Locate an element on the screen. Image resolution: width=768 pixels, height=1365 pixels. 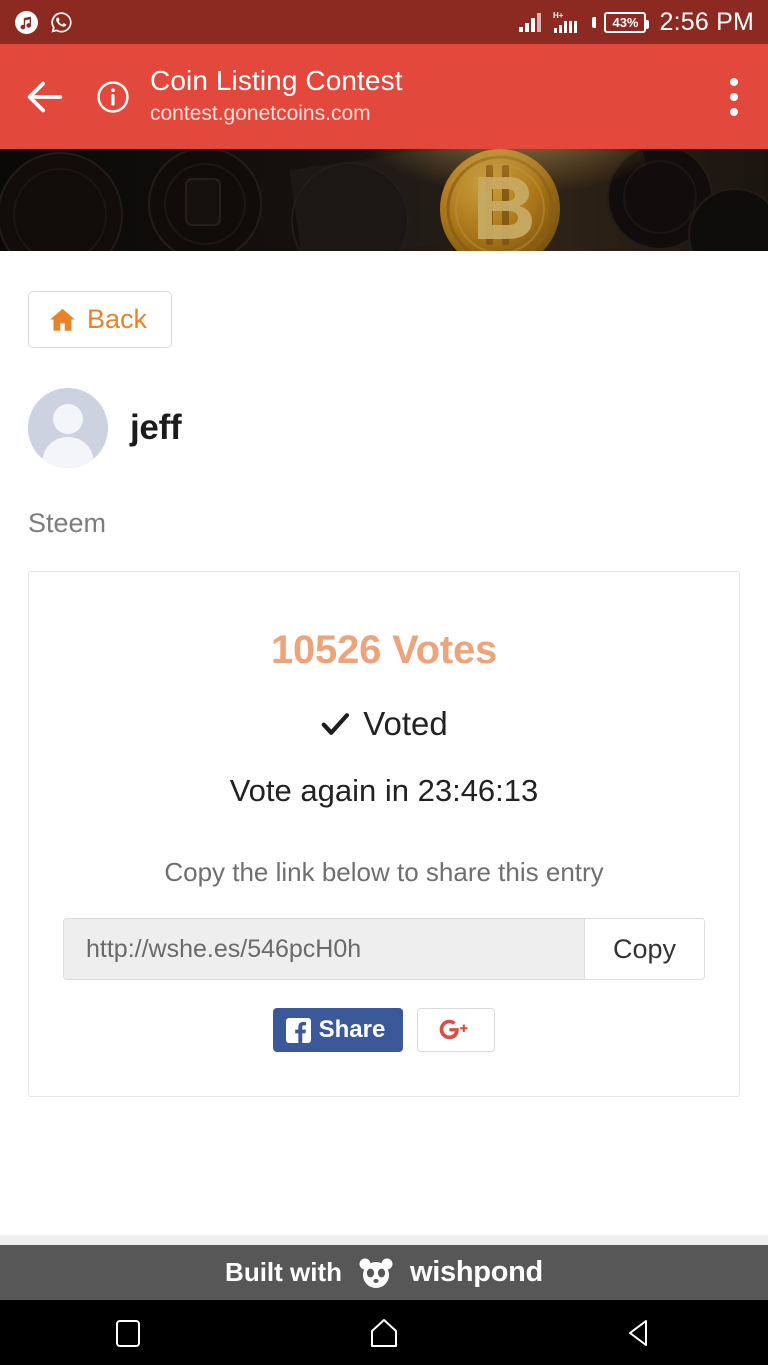
recents-button is located at coordinates (128, 1333).